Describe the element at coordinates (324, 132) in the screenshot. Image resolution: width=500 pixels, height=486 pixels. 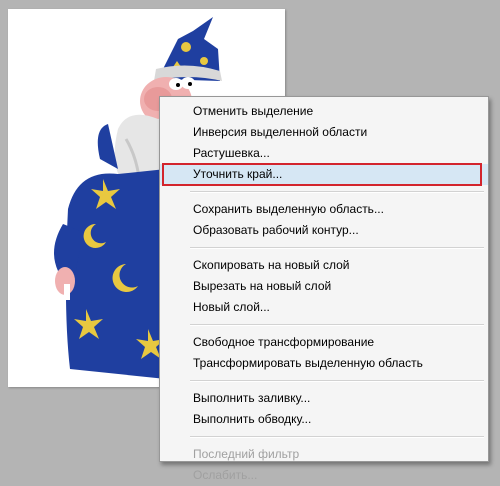
I see `menu-item: Инверсия выделенной области` at that location.